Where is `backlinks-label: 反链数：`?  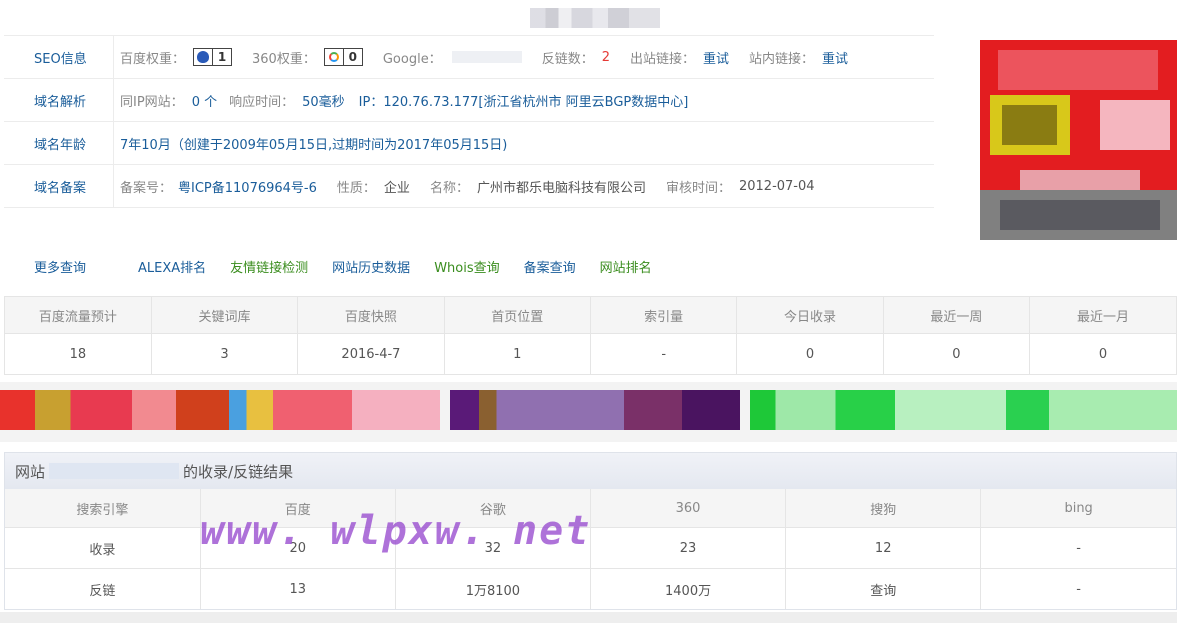
backlinks-label: 反链数： is located at coordinates (567, 59).